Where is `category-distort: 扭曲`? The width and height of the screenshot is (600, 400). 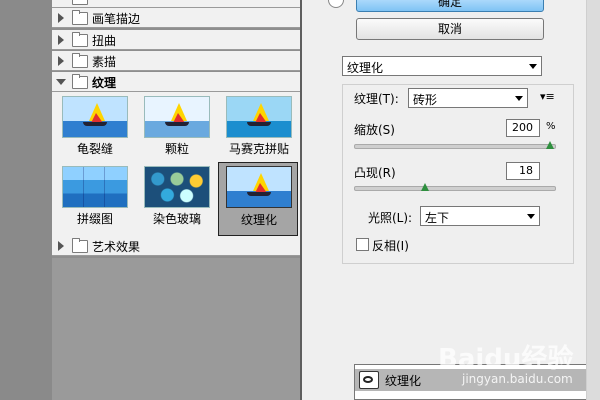
category-distort: 扭曲 is located at coordinates (176, 40).